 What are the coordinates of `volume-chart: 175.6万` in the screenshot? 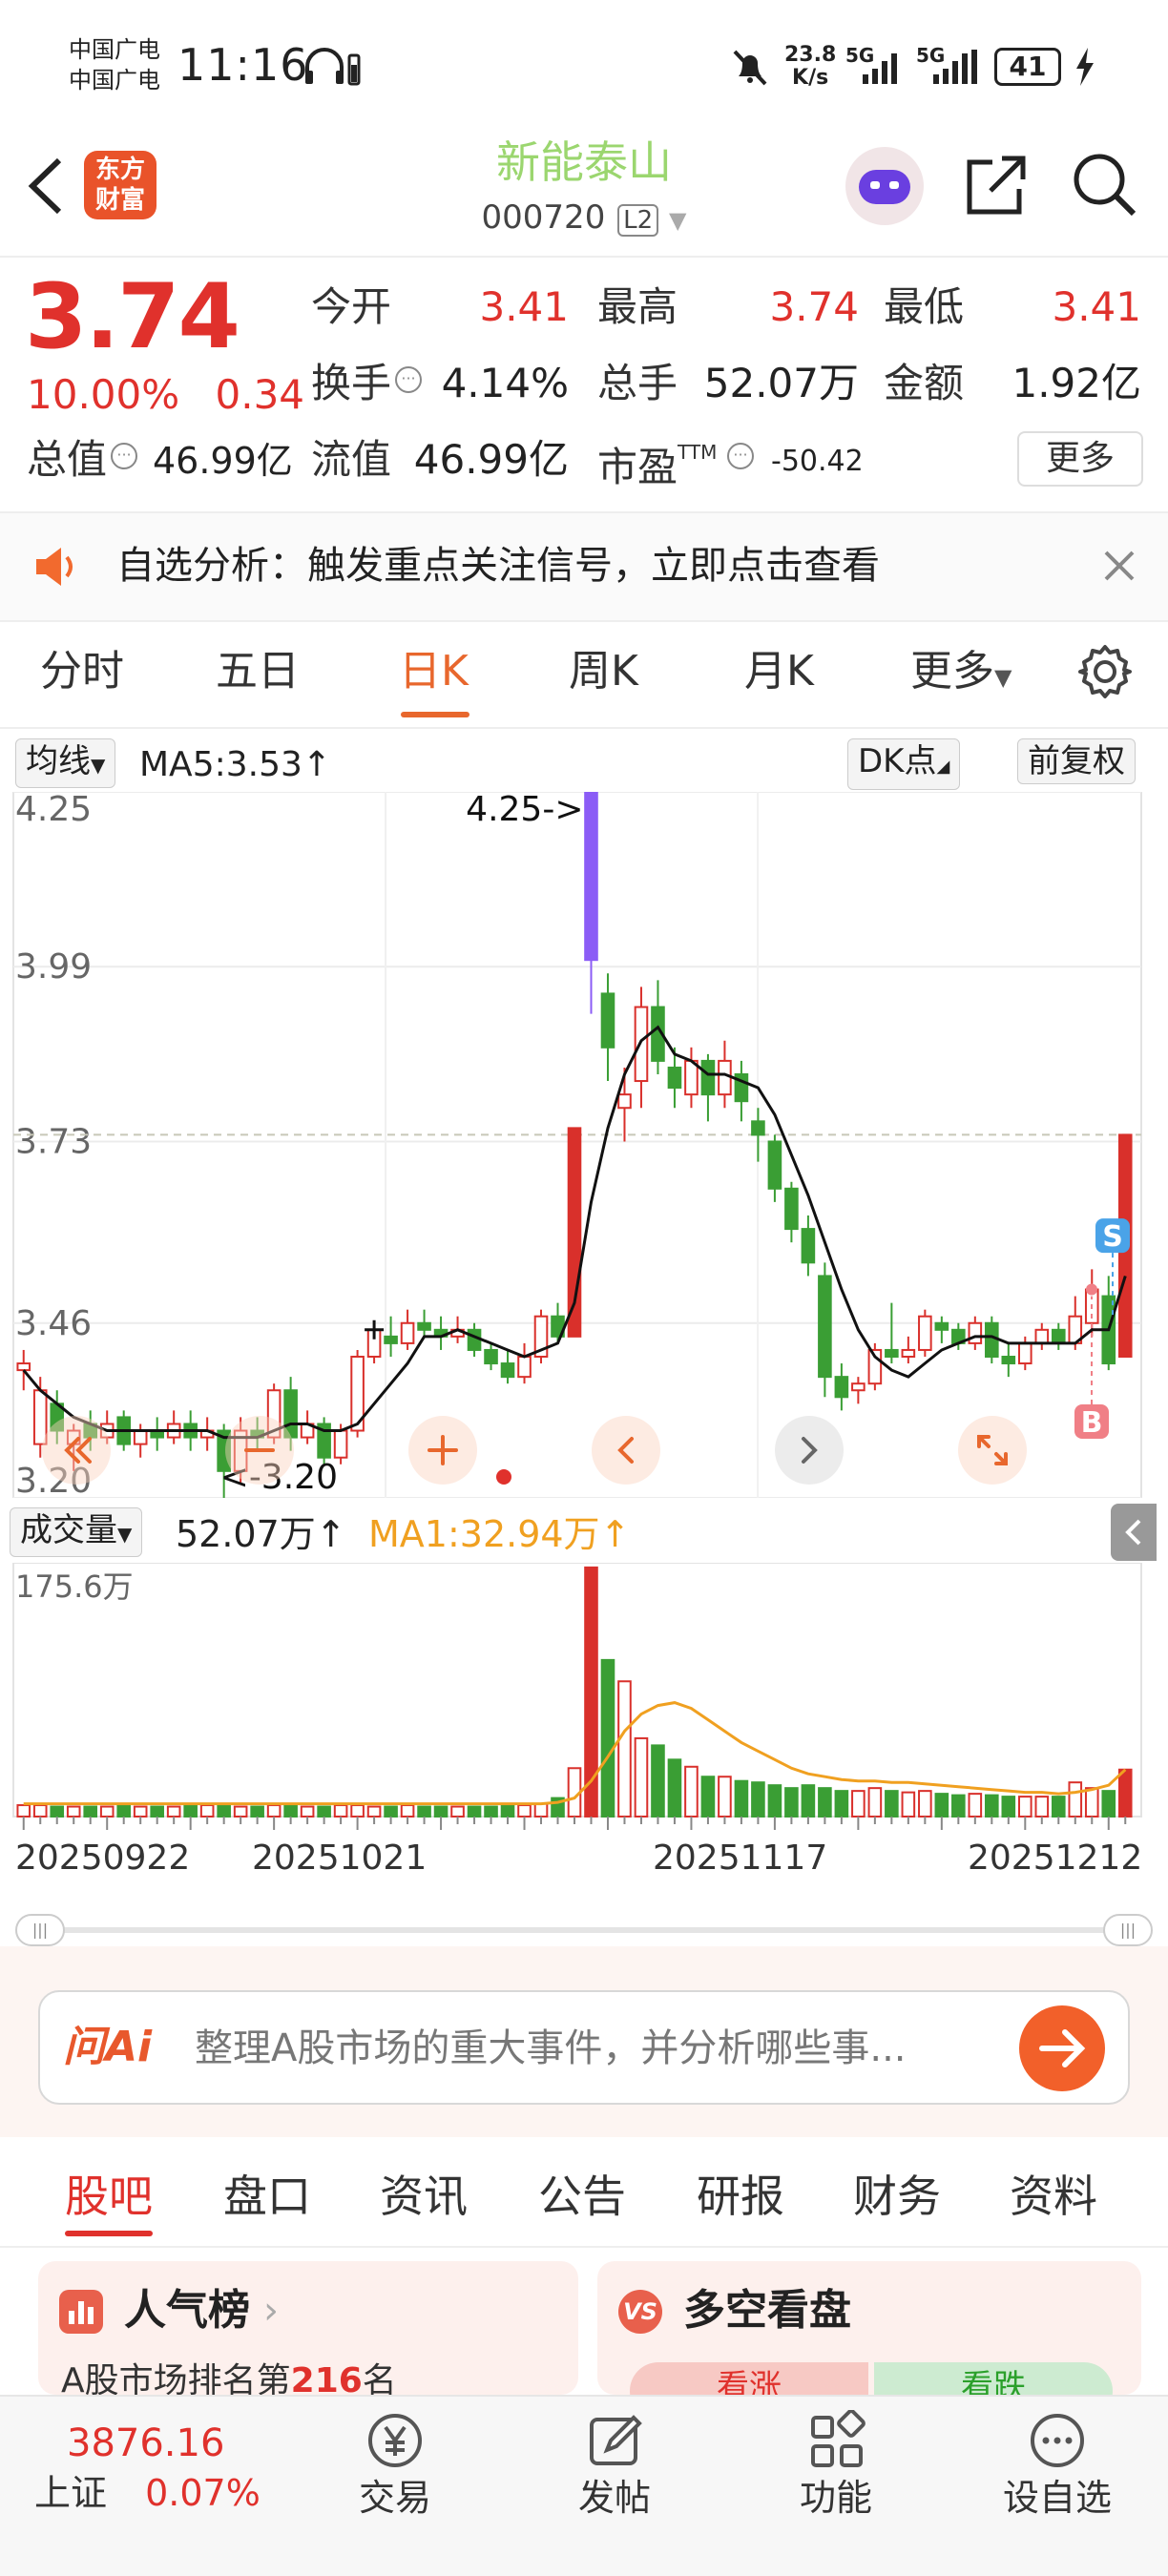 It's located at (584, 1701).